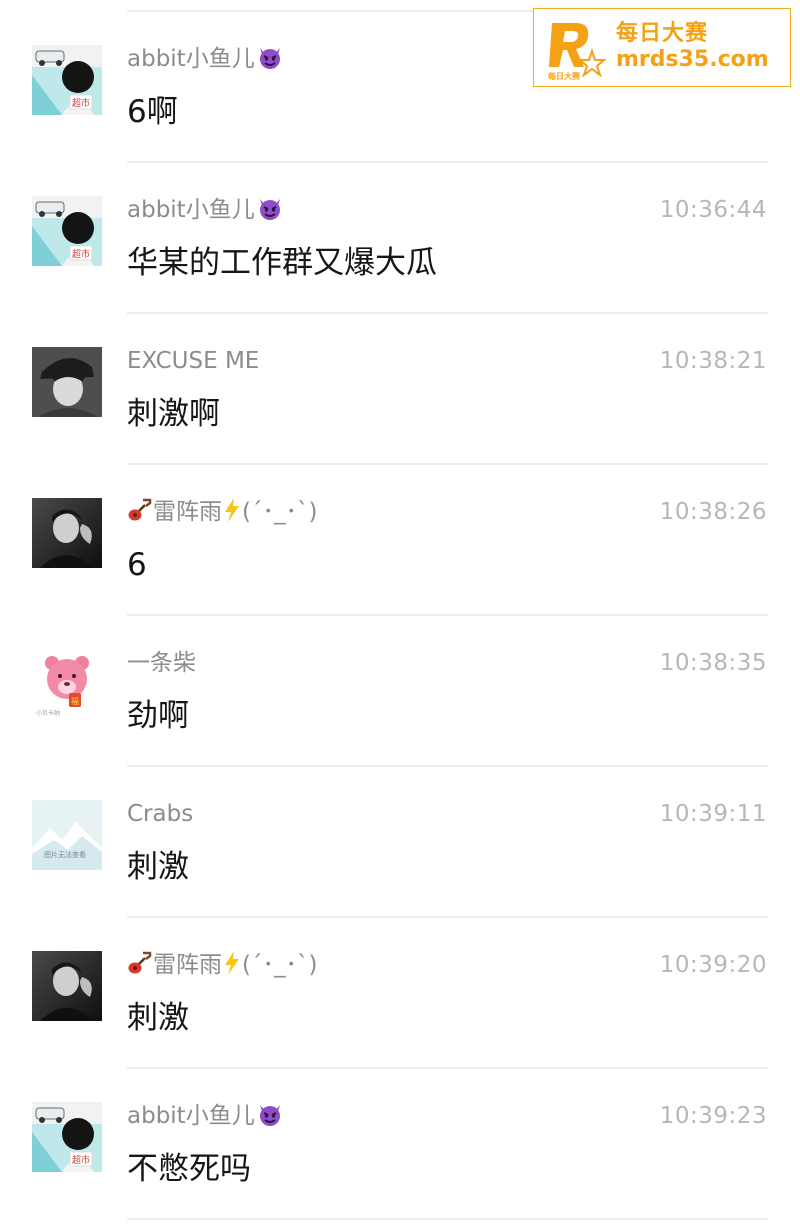 This screenshot has height=1224, width=800. I want to click on chat-message: Crabs 10:39:11 刺激, so click(400, 842).